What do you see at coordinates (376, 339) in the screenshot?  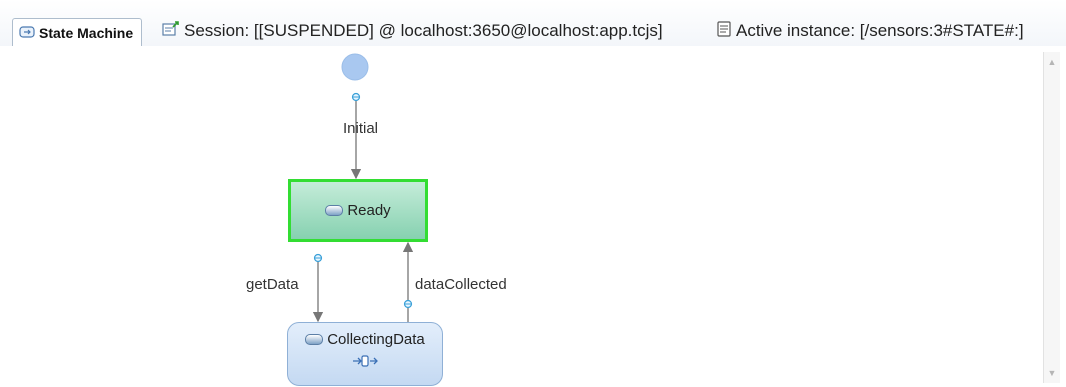 I see `state-label: CollectingData` at bounding box center [376, 339].